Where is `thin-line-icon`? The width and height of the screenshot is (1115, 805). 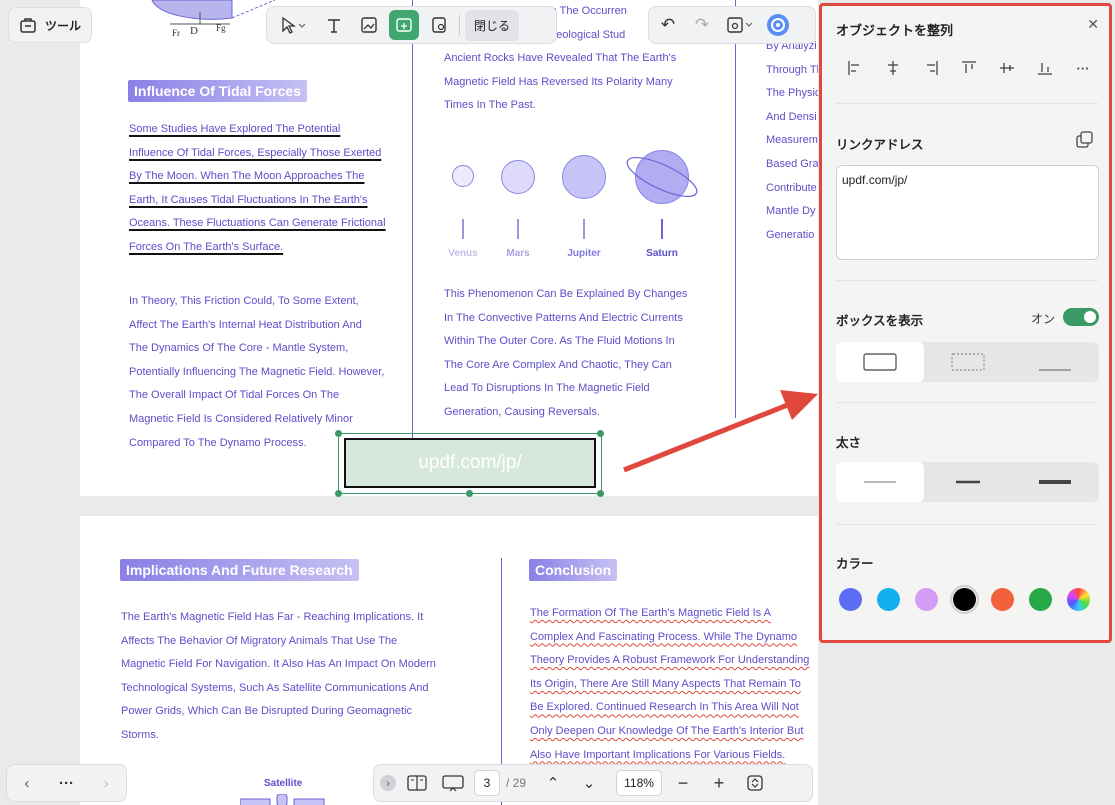 thin-line-icon is located at coordinates (879, 482).